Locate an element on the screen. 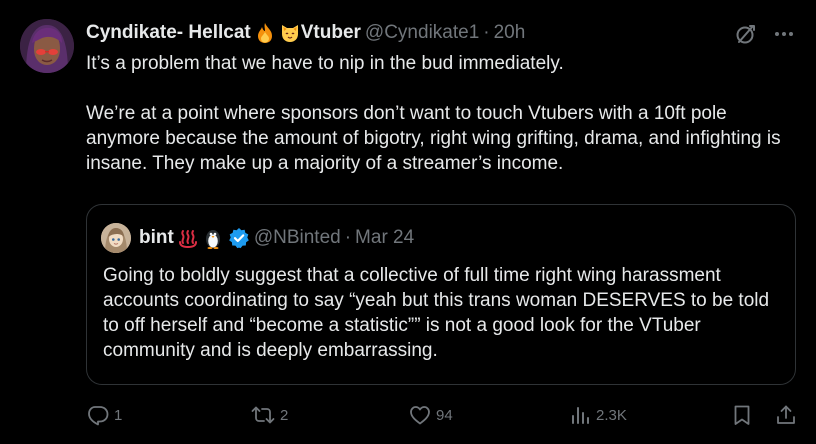  post-action-bar: 1 2 94 2.3K is located at coordinates (441, 415).